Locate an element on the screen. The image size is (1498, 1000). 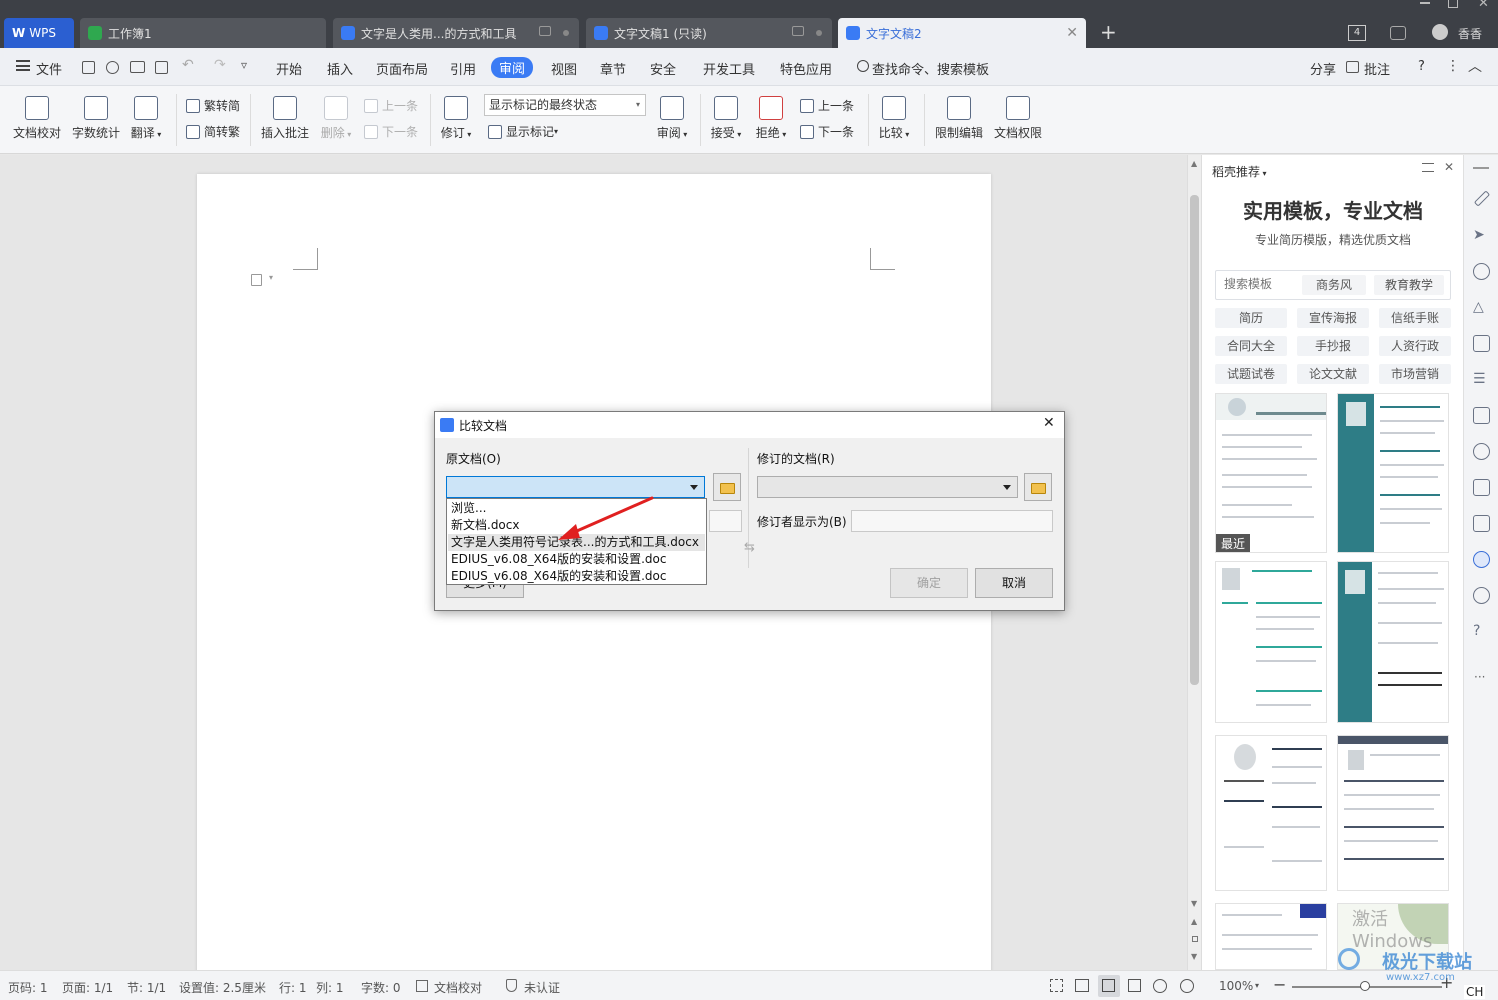
revise-button: 修订 ▾ is located at coordinates (456, 118).